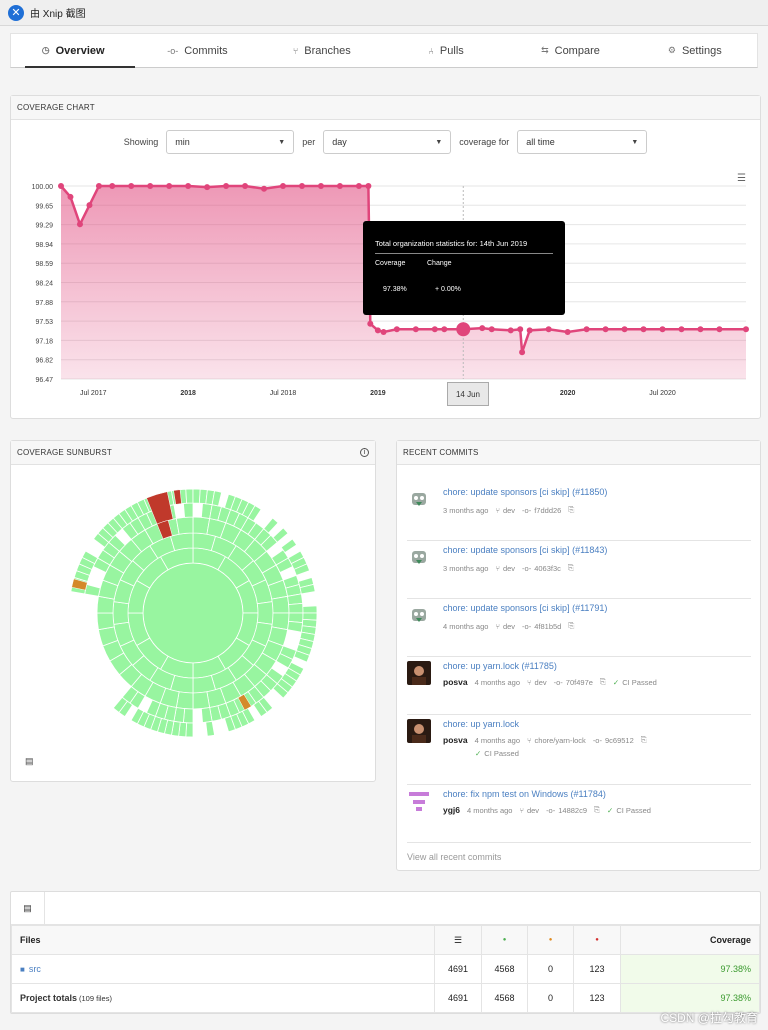  What do you see at coordinates (505, 940) in the screenshot?
I see `hits-column-icon: ●` at bounding box center [505, 940].